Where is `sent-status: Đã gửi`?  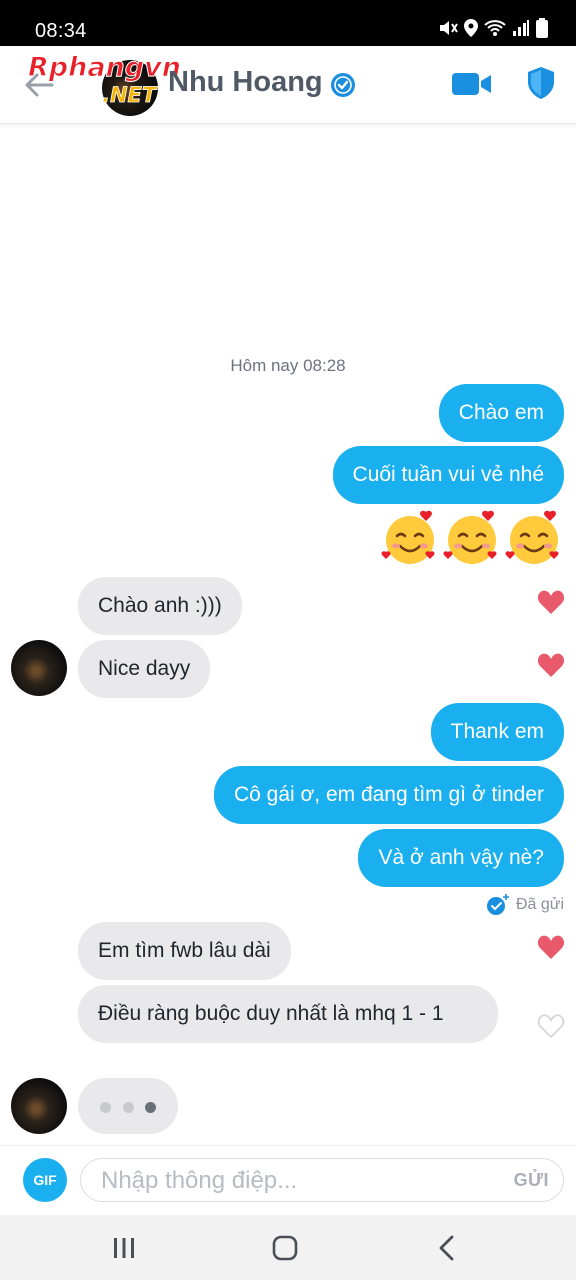 sent-status: Đã gửi is located at coordinates (525, 905).